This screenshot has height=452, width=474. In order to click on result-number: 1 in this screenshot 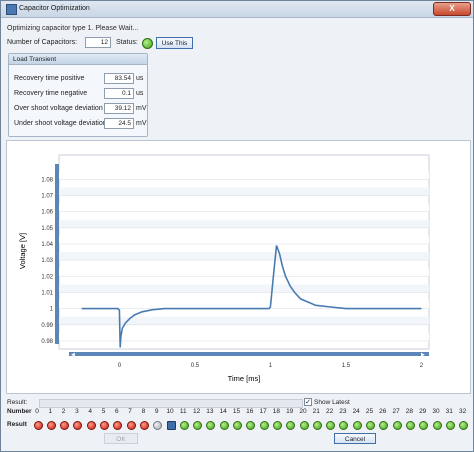, I will do `click(50, 411)`.